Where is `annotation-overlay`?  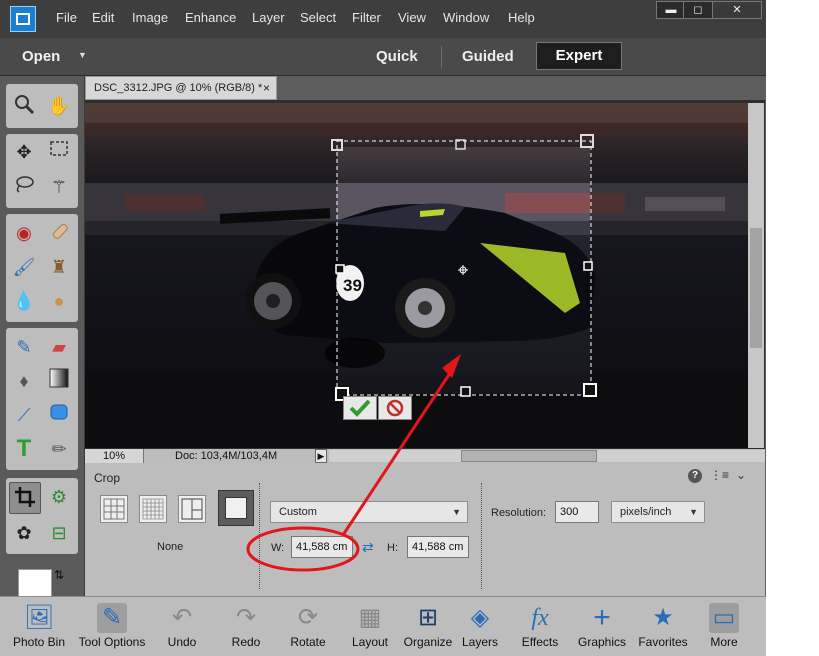 annotation-overlay is located at coordinates (353, 463).